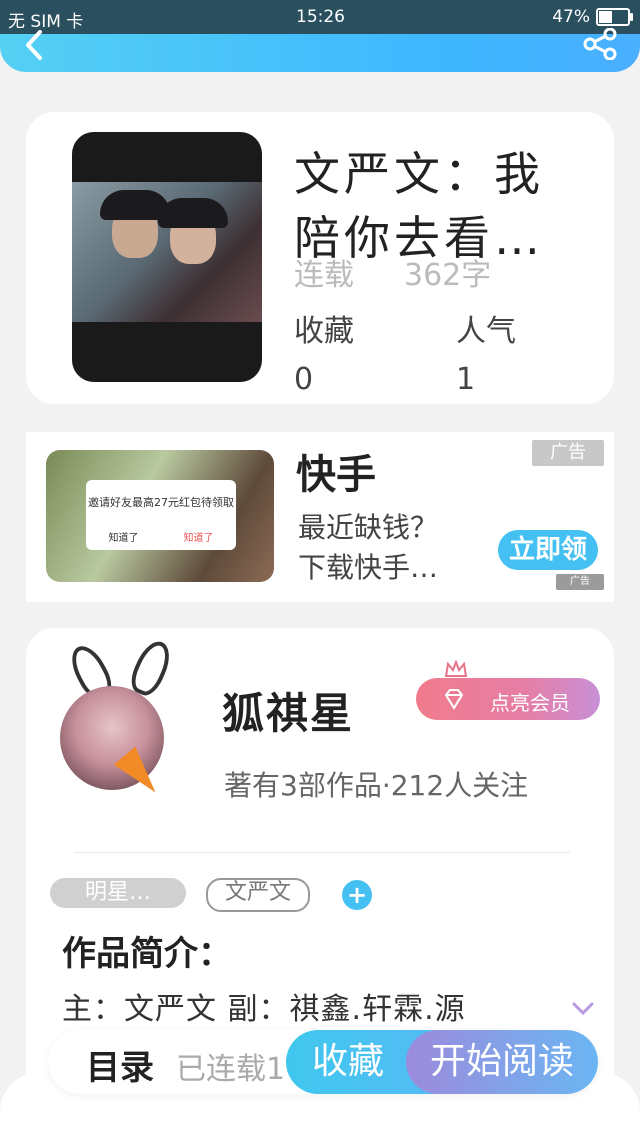 Image resolution: width=640 pixels, height=1142 pixels. What do you see at coordinates (568, 453) in the screenshot?
I see `ad-label: 广告` at bounding box center [568, 453].